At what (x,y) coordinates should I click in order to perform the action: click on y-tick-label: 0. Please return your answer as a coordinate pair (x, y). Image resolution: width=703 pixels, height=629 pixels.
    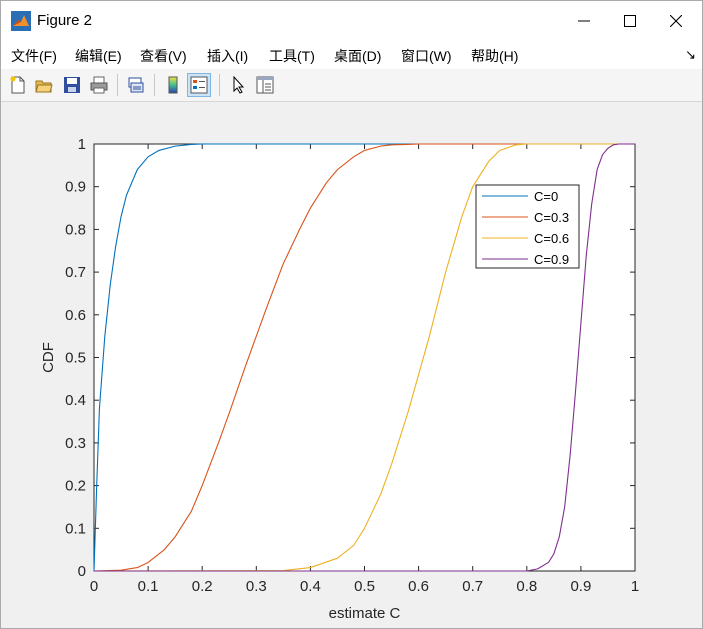
    Looking at the image, I should click on (82, 571).